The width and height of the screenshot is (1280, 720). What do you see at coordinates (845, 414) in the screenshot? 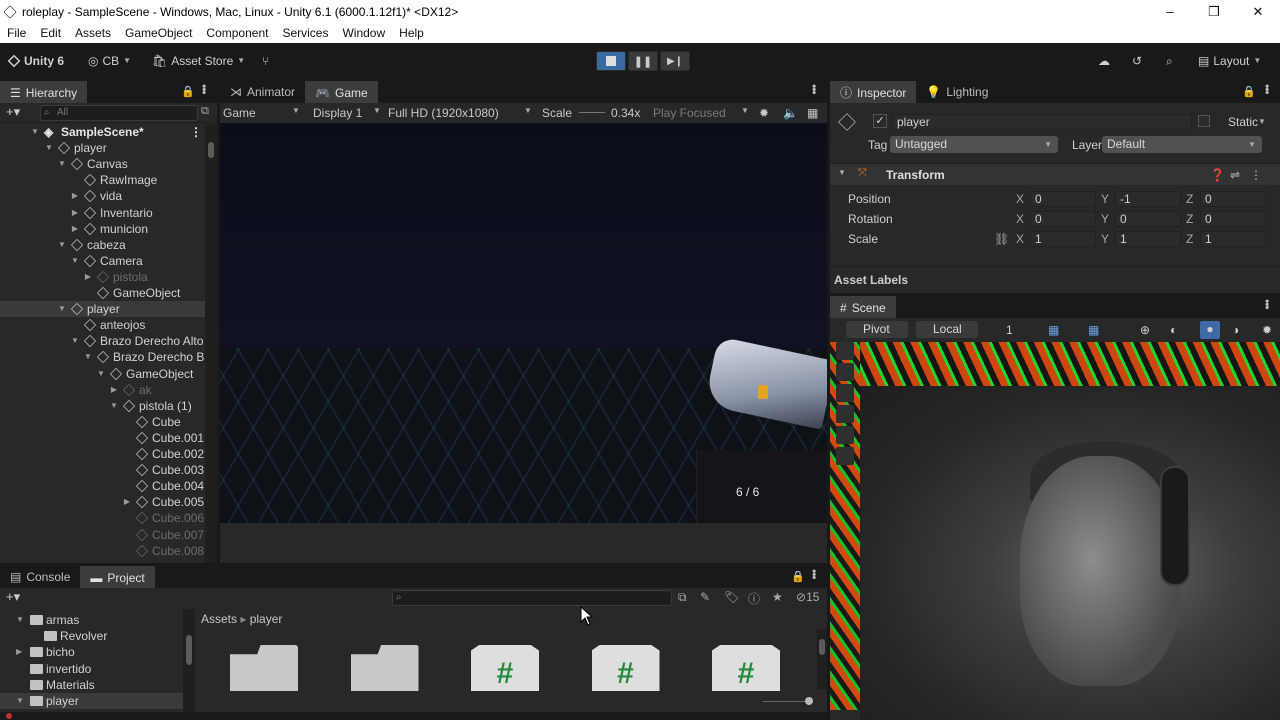
I see `scale-tool-icon` at bounding box center [845, 414].